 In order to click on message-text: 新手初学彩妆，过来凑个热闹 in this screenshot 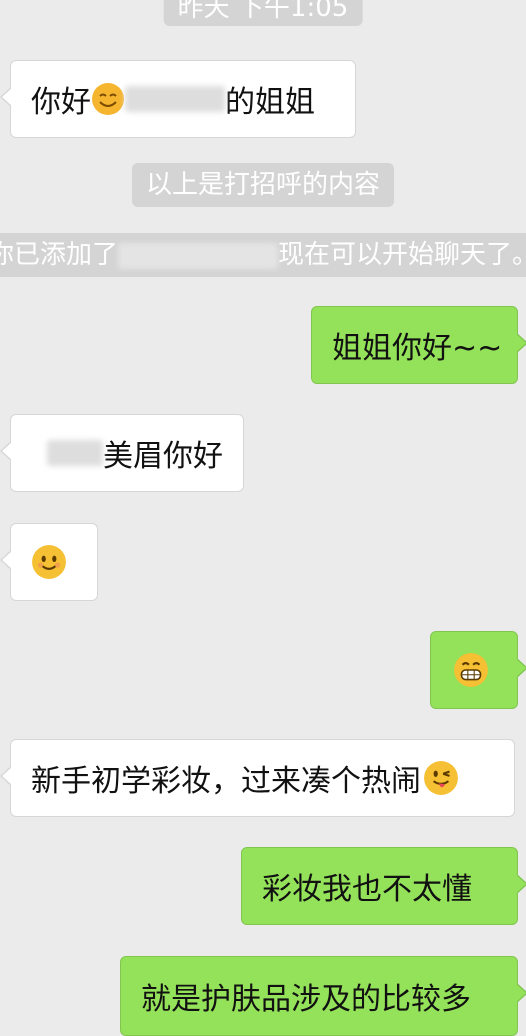, I will do `click(226, 781)`.